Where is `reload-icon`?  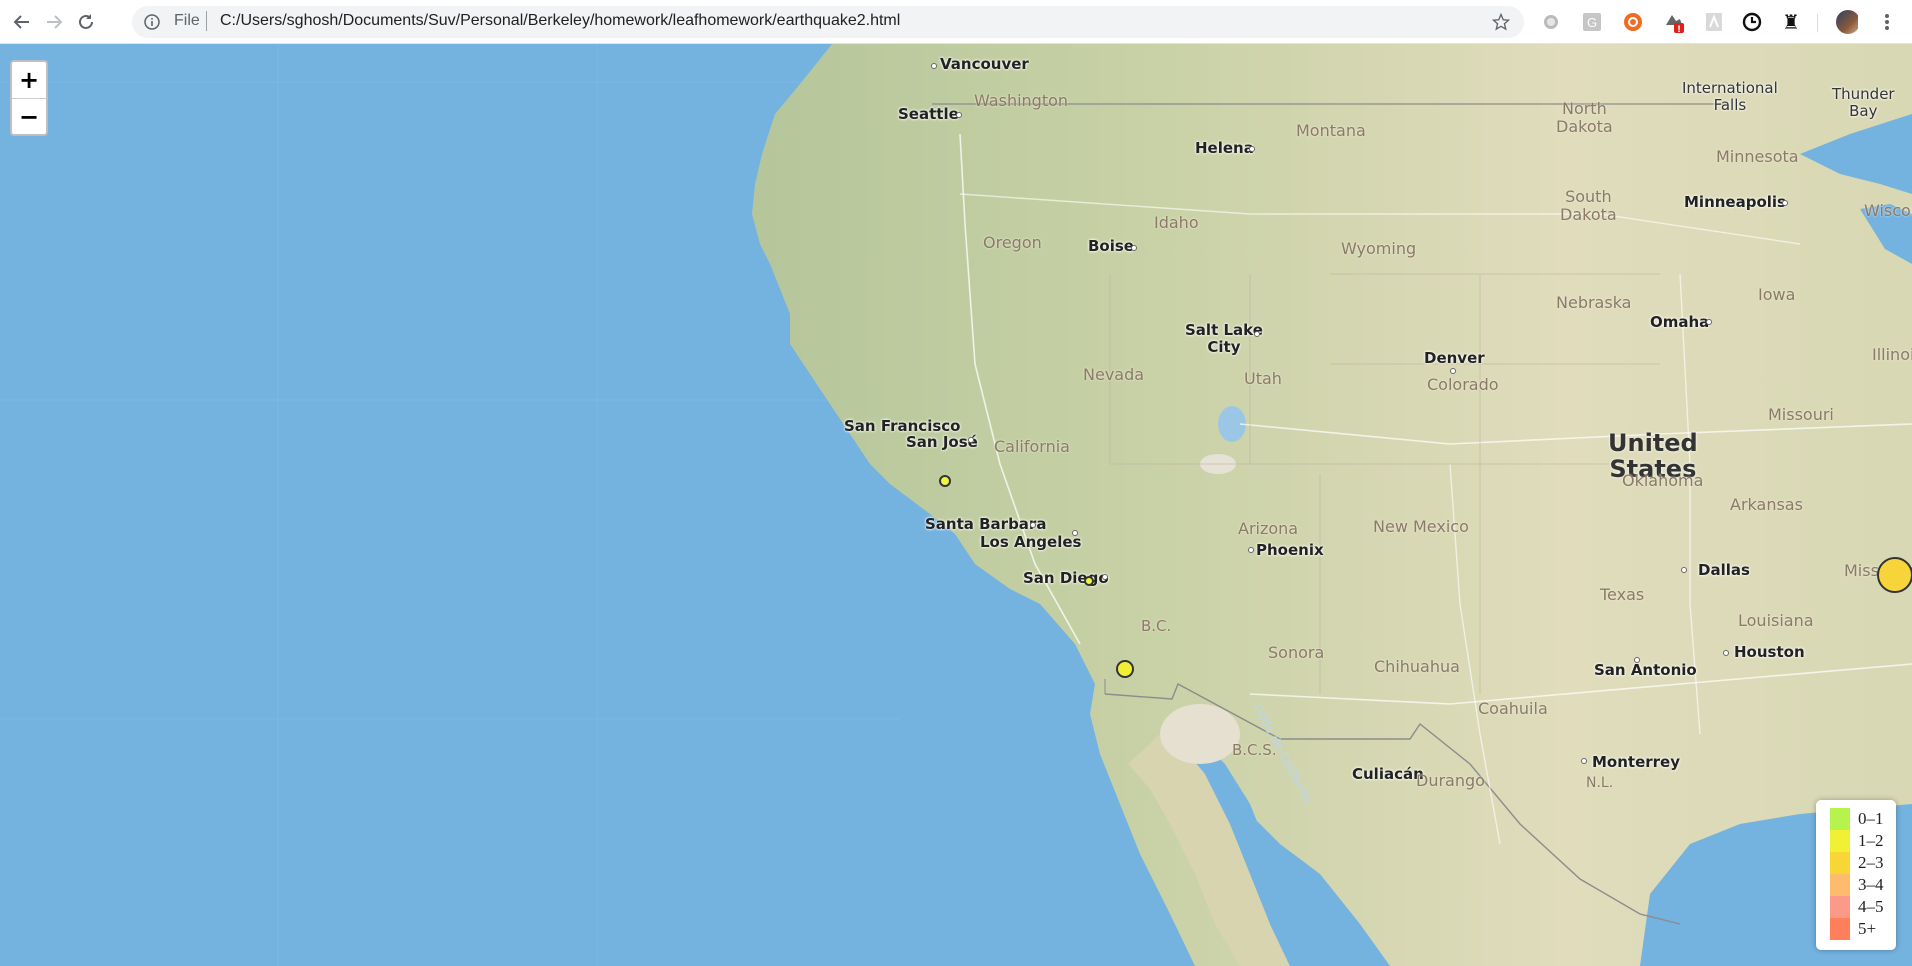 reload-icon is located at coordinates (86, 21).